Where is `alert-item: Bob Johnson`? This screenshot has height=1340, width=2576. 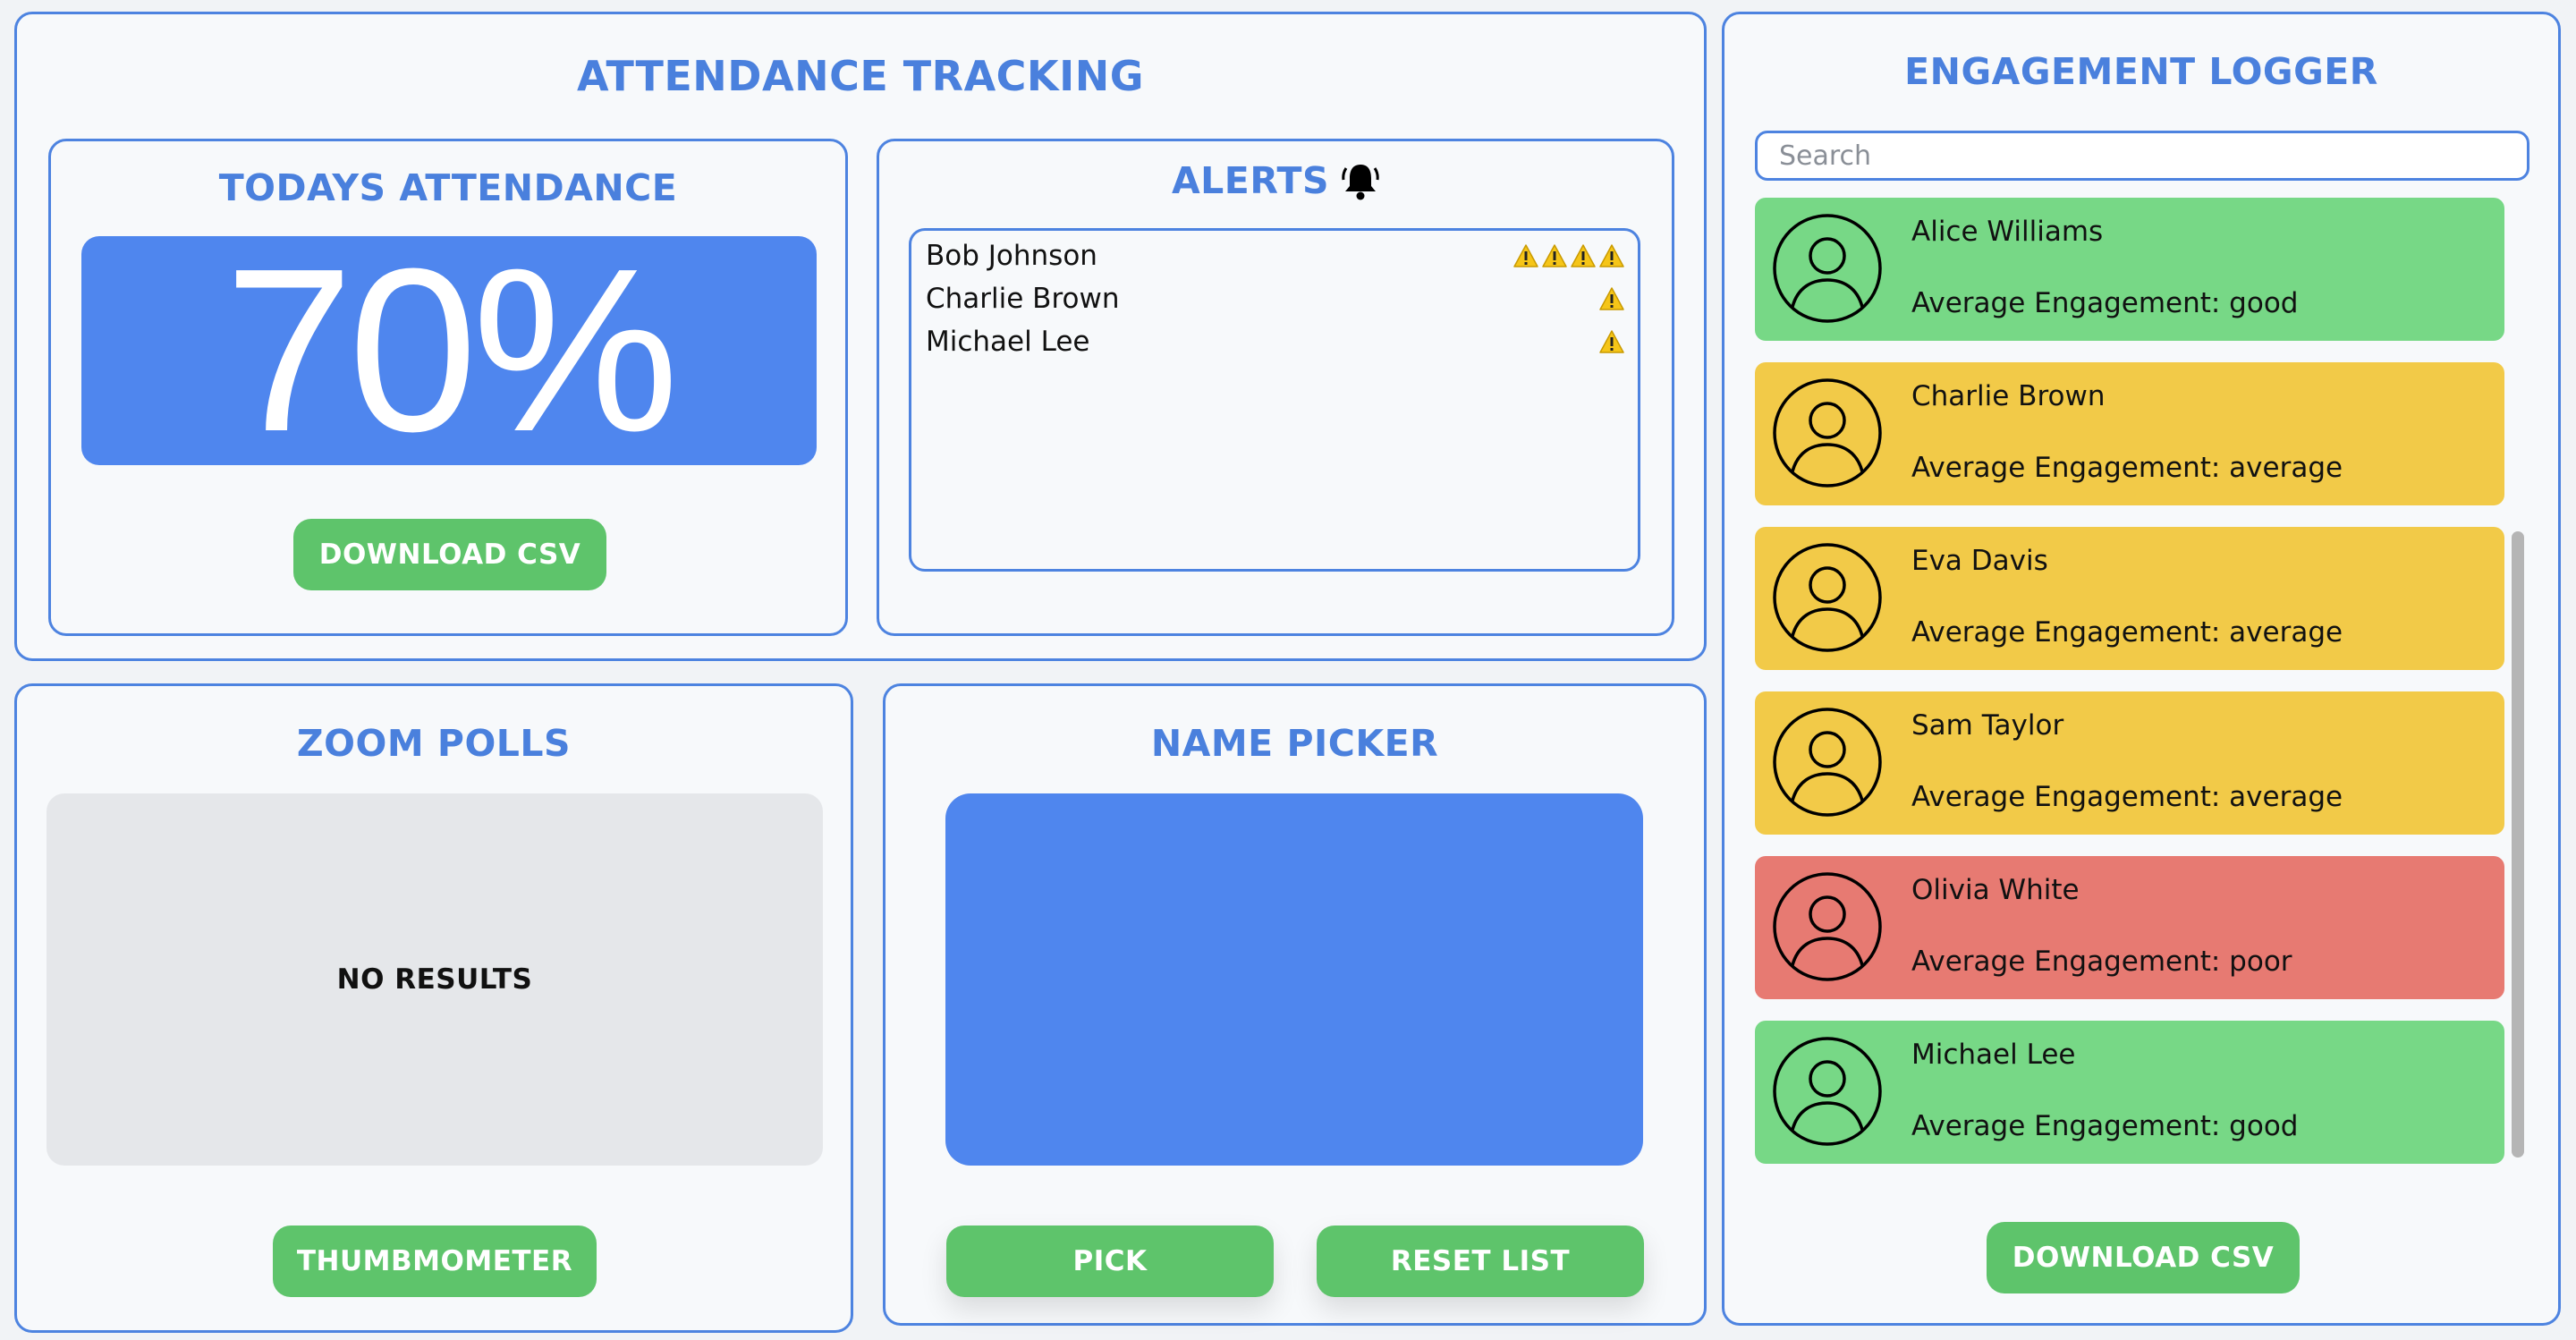
alert-item: Bob Johnson is located at coordinates (1275, 255).